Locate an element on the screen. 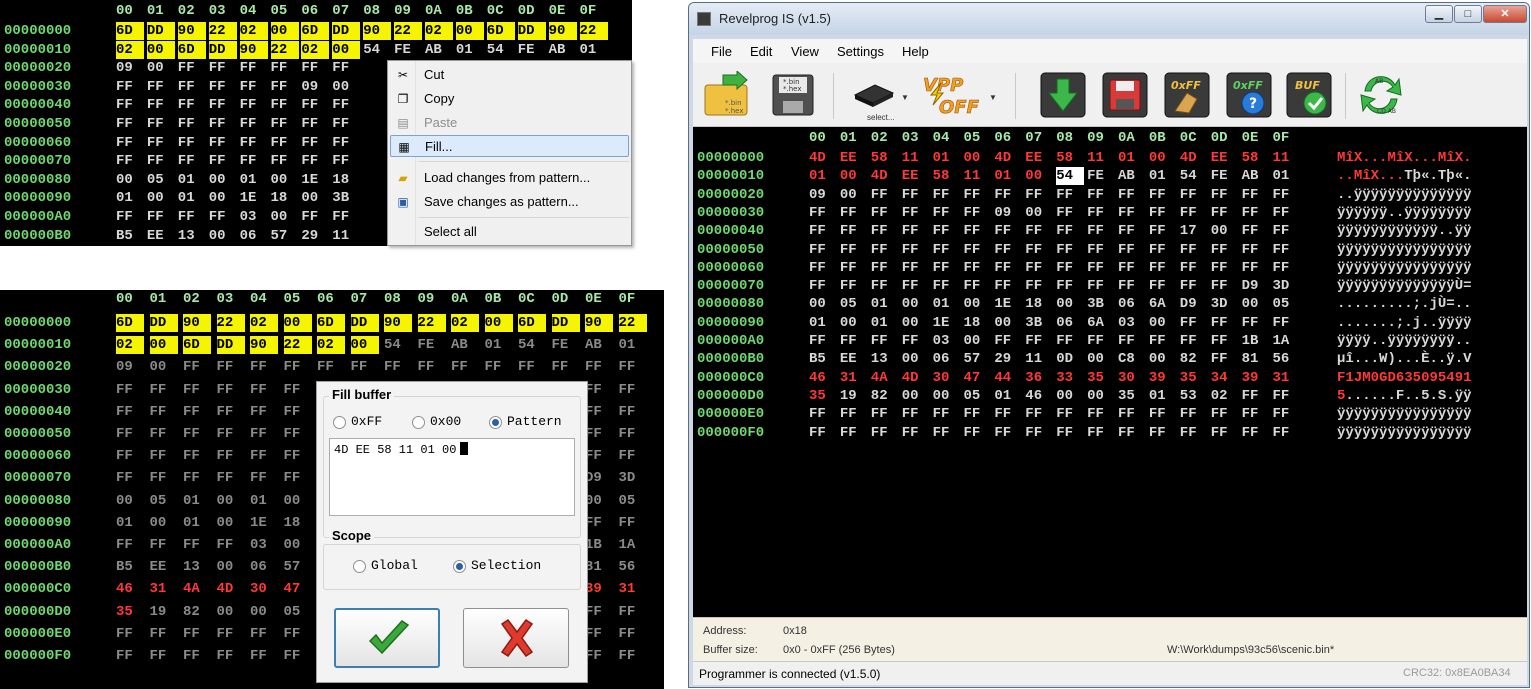  write-chip-icon is located at coordinates (1125, 95).